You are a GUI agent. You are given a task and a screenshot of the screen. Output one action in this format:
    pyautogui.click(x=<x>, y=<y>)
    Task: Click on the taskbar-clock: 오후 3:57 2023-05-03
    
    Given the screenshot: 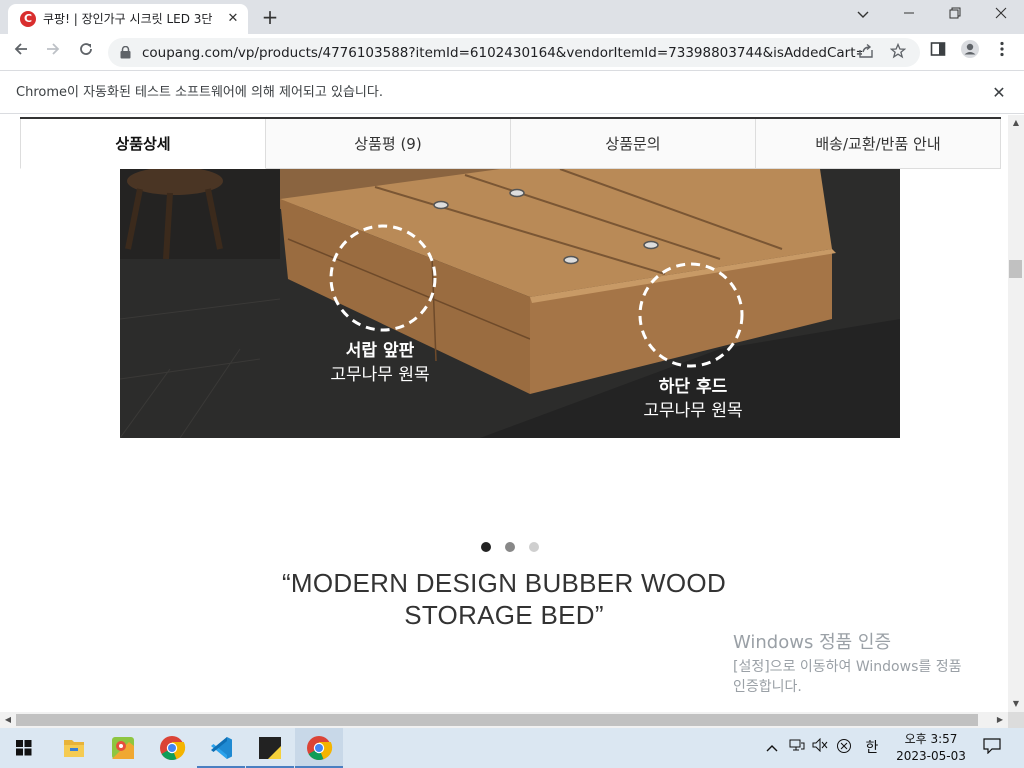 What is the action you would take?
    pyautogui.click(x=931, y=748)
    